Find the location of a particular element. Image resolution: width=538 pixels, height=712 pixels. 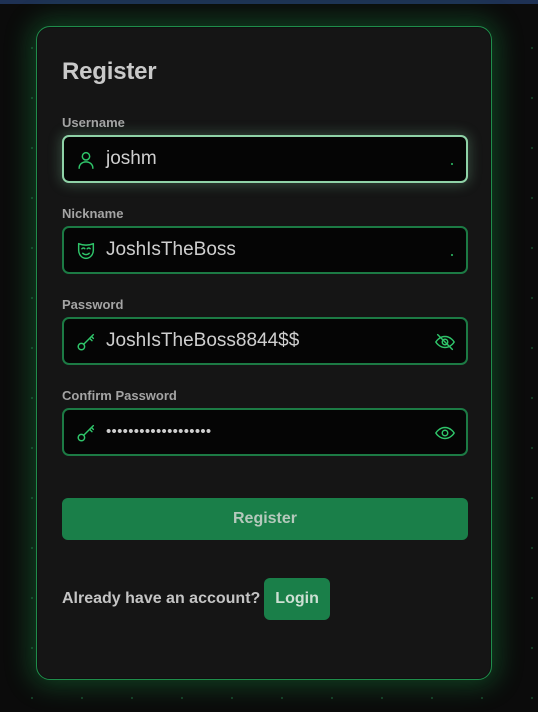

password-field: JoshIsTheBoss8844$$ is located at coordinates (265, 341).